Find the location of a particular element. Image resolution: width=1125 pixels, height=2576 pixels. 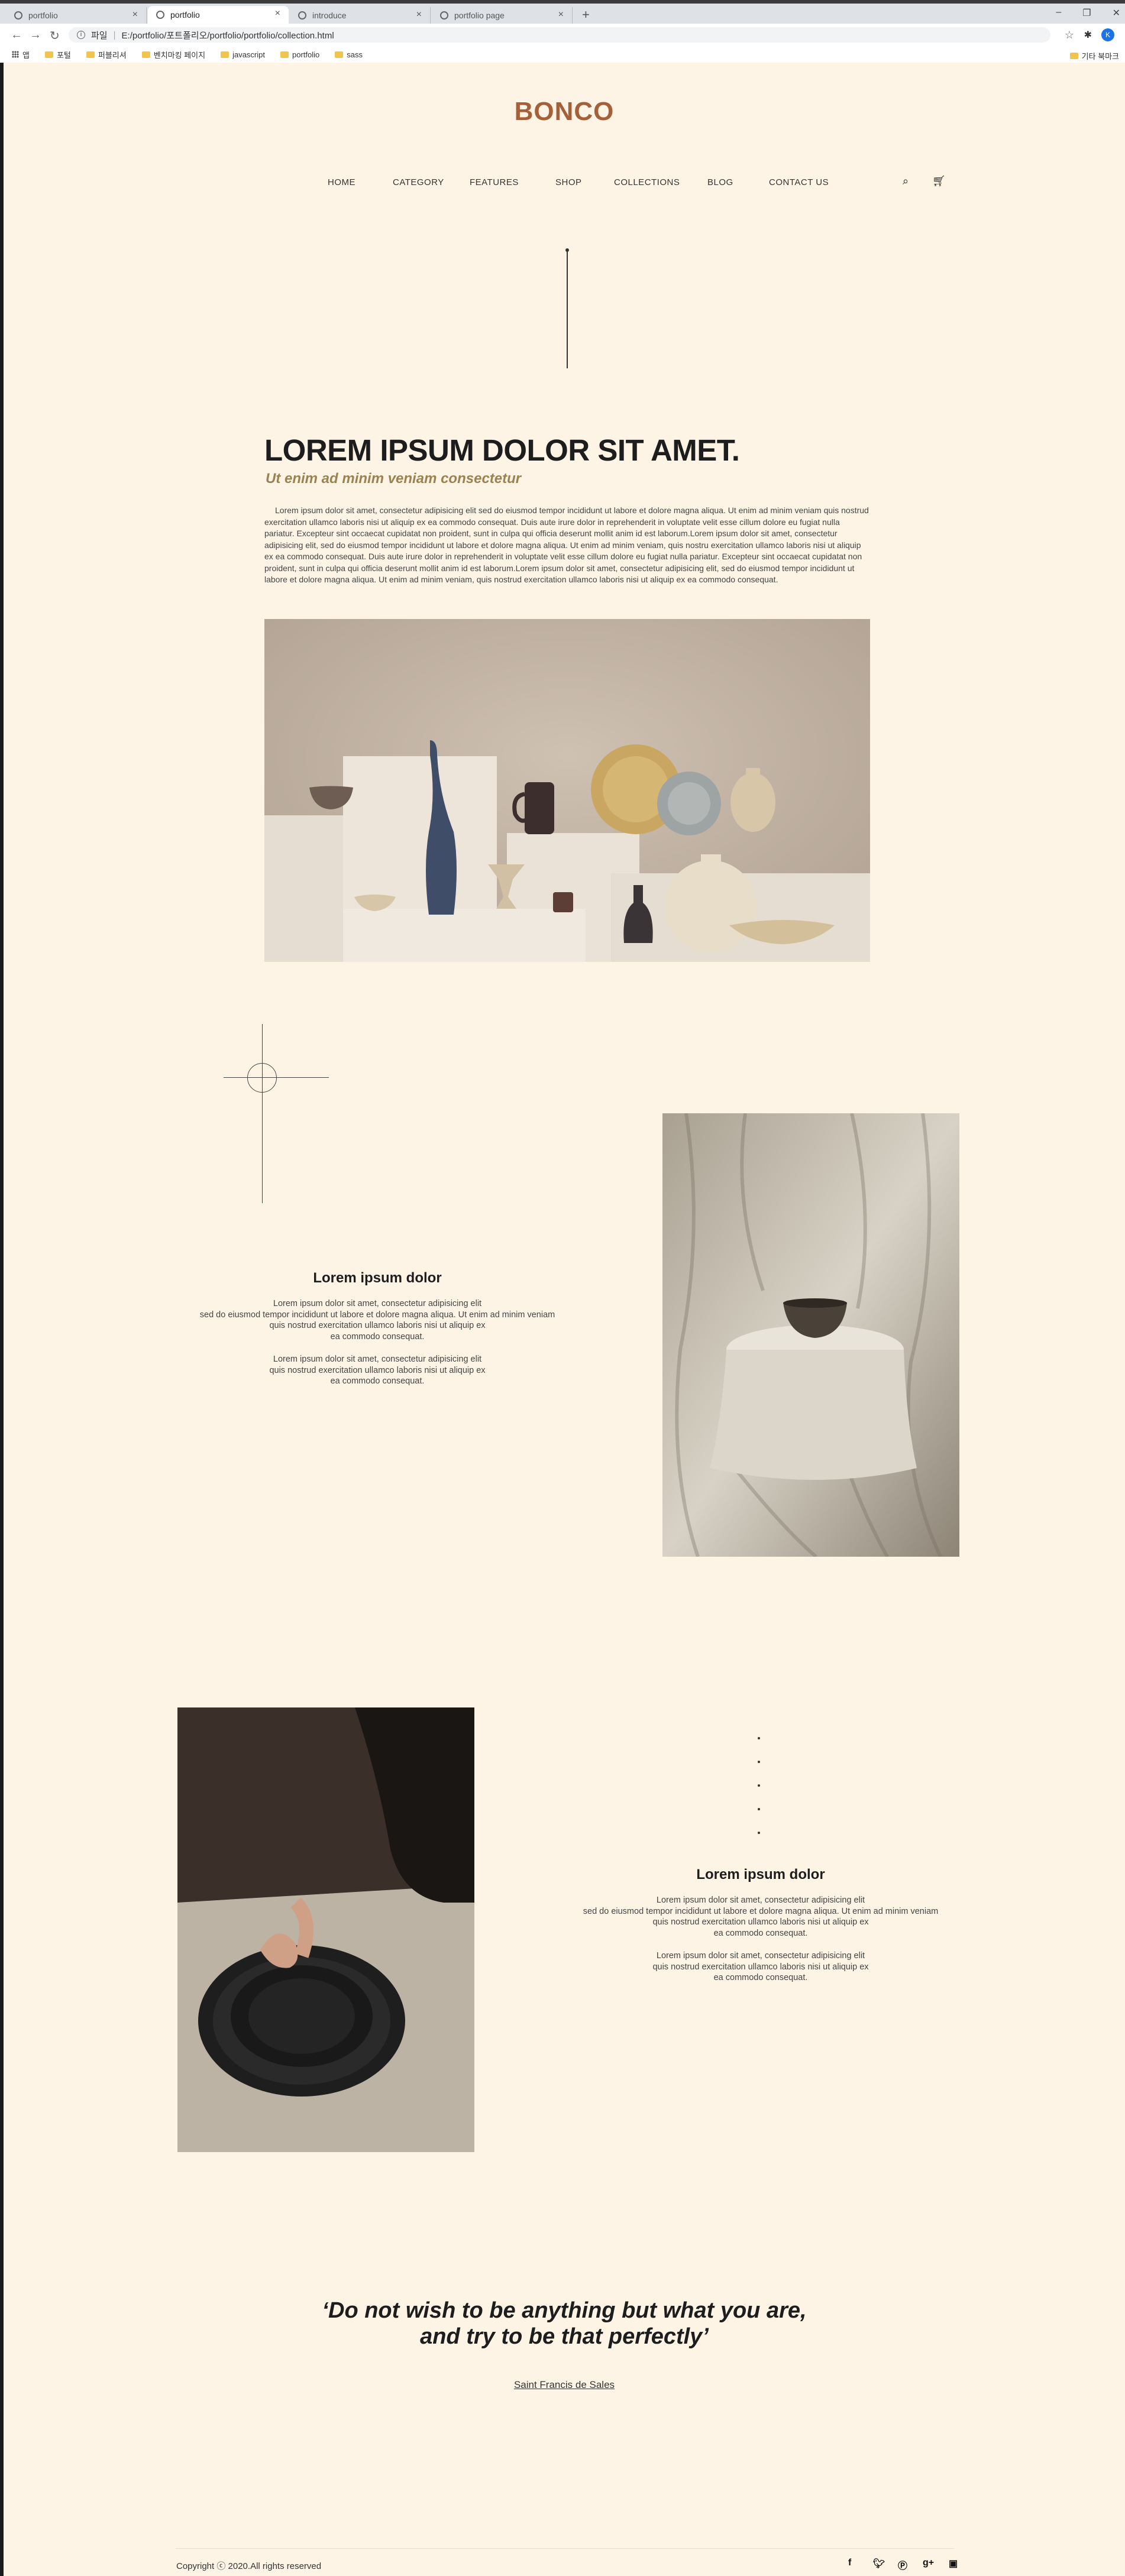

crosshair-vertical is located at coordinates (262, 1113).